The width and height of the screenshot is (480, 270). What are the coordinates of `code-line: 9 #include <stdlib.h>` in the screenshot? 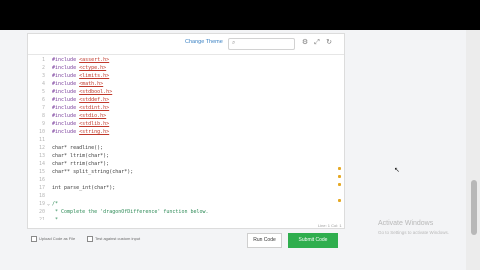 It's located at (186, 124).